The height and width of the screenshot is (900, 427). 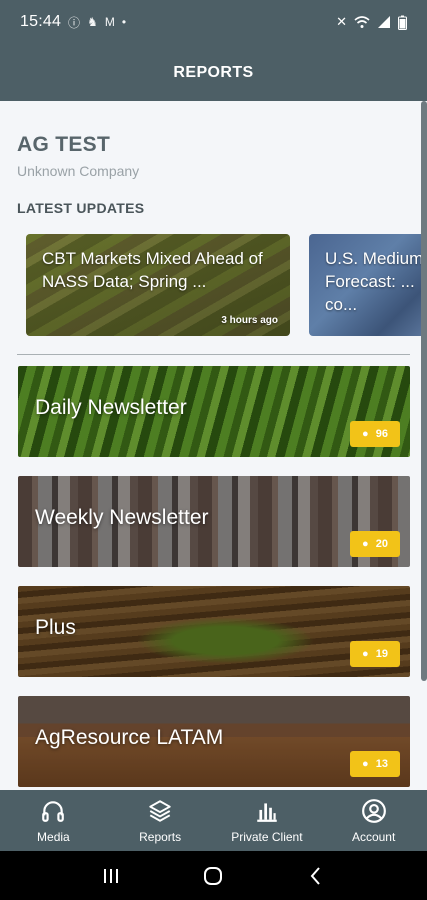 What do you see at coordinates (371, 22) in the screenshot?
I see `status-right: ✕` at bounding box center [371, 22].